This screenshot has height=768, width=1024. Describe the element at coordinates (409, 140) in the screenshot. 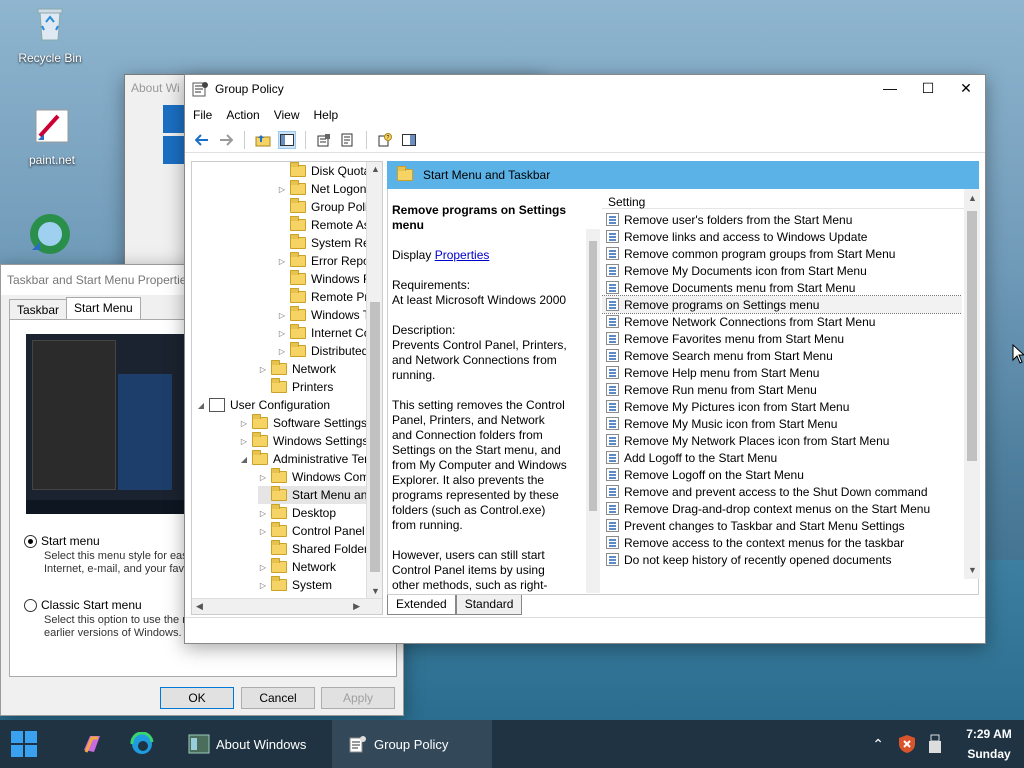

I see `show-pane-icon` at that location.